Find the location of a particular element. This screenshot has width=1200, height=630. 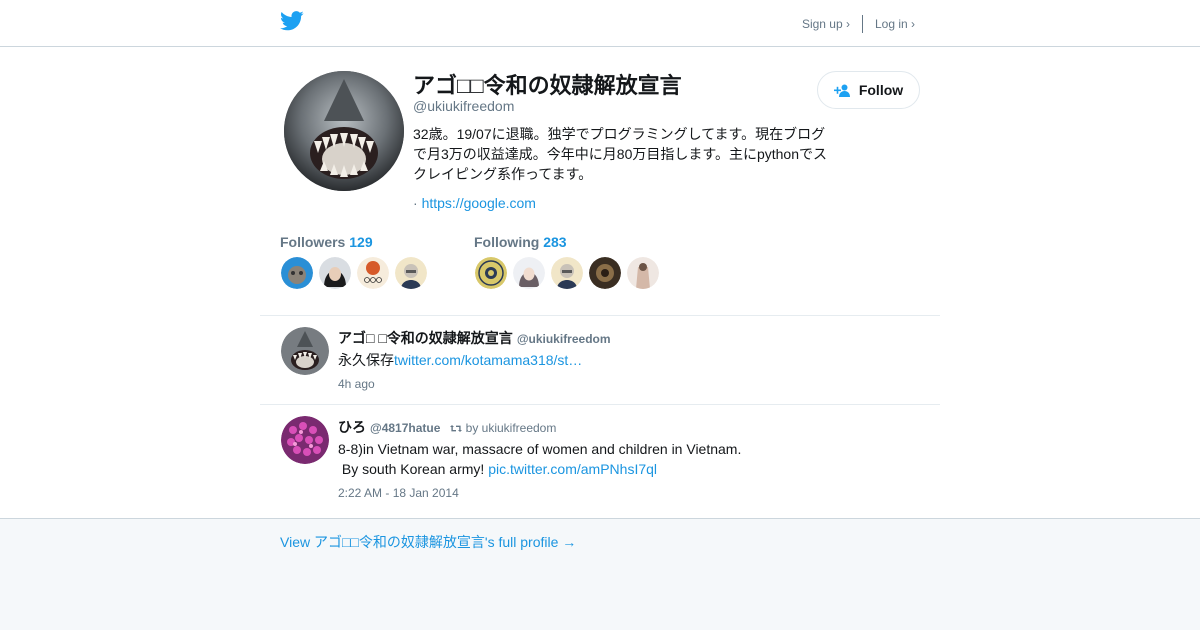

follow-person-add-icon is located at coordinates (841, 90).